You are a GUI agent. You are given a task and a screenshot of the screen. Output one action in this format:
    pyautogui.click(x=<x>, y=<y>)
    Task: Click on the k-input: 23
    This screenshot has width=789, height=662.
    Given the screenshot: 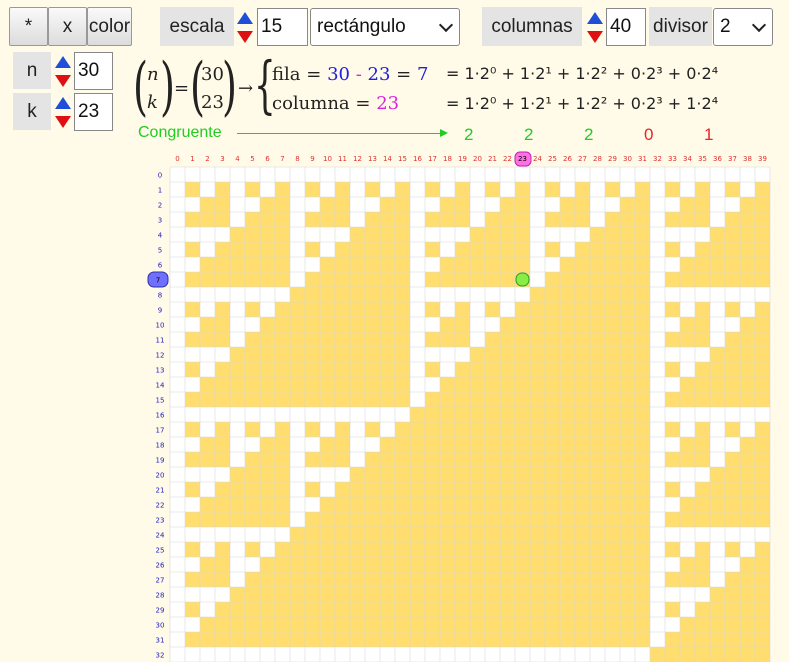 What is the action you would take?
    pyautogui.click(x=93, y=112)
    